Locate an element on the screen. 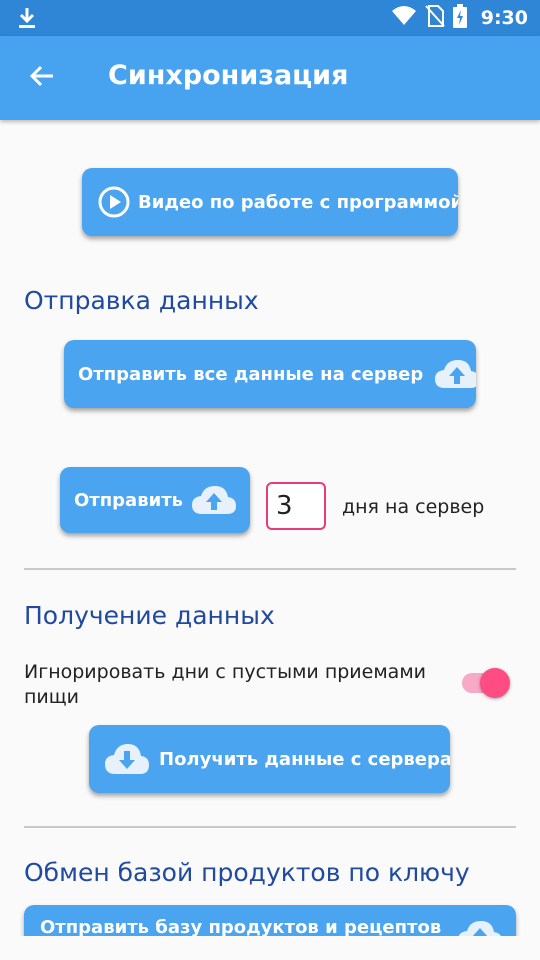 The image size is (540, 960). send-base-label: Отправить базу продуктов и рецептов is located at coordinates (241, 927).